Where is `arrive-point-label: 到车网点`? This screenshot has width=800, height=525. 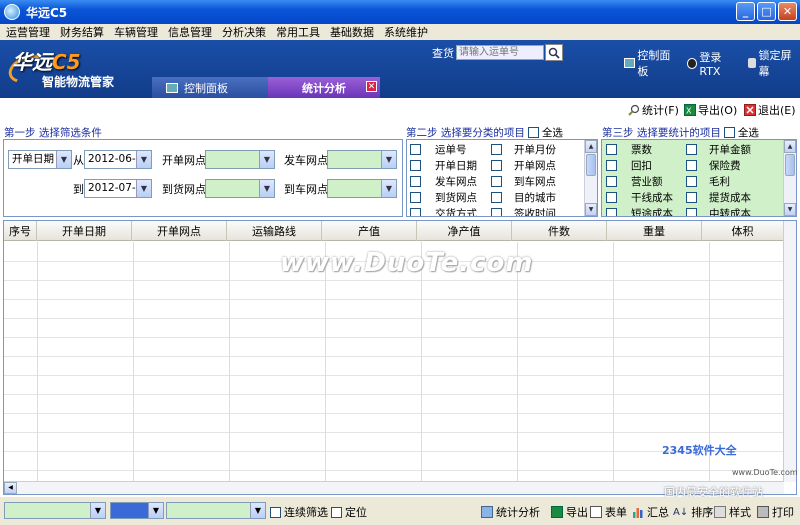 arrive-point-label: 到车网点 is located at coordinates (306, 189).